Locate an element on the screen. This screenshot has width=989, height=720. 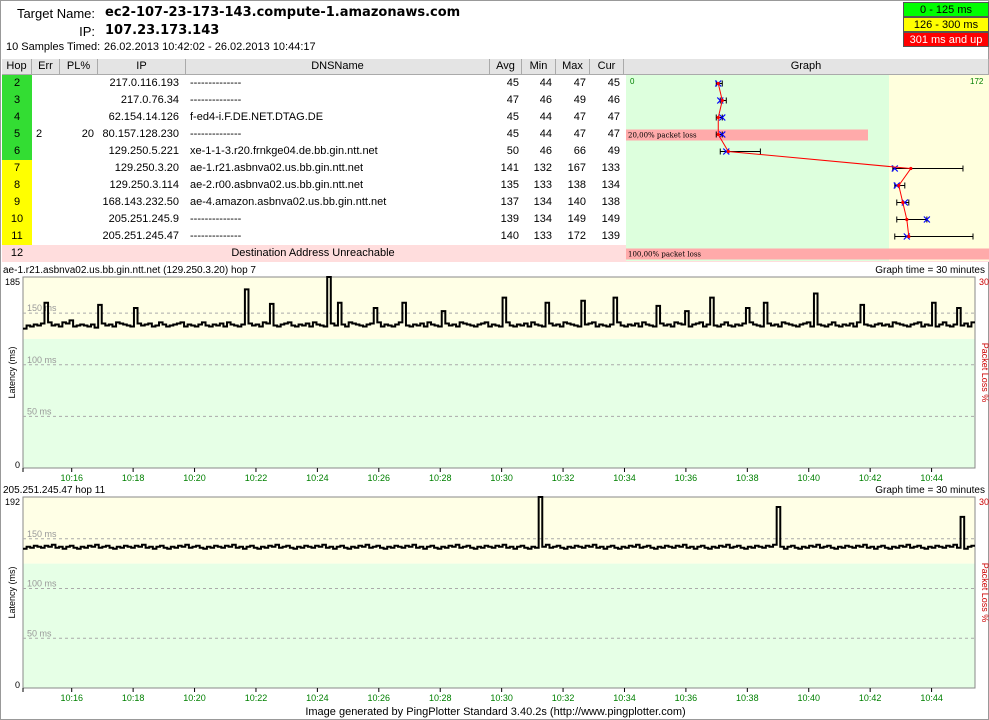
hop-min: 134 is located at coordinates (542, 202).